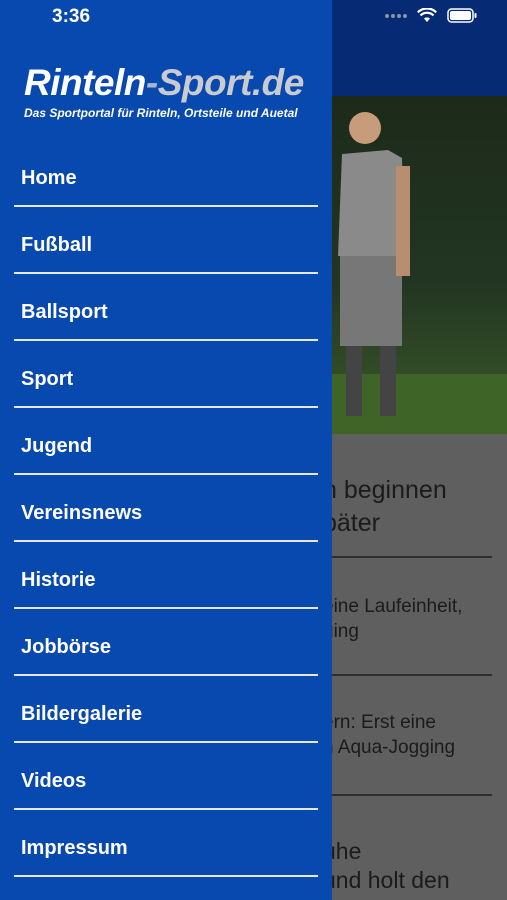 The height and width of the screenshot is (900, 507). Describe the element at coordinates (57, 446) in the screenshot. I see `menu-item-label: Jugend` at that location.